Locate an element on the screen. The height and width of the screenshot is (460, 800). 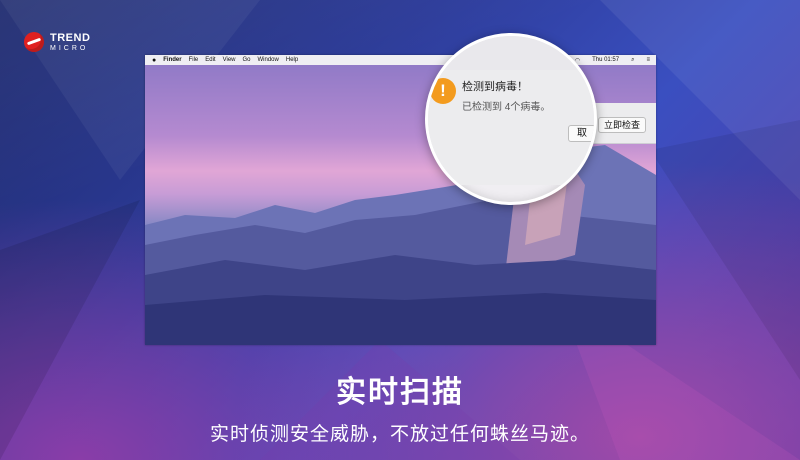
logo-line2: MICRO is located at coordinates (69, 48).